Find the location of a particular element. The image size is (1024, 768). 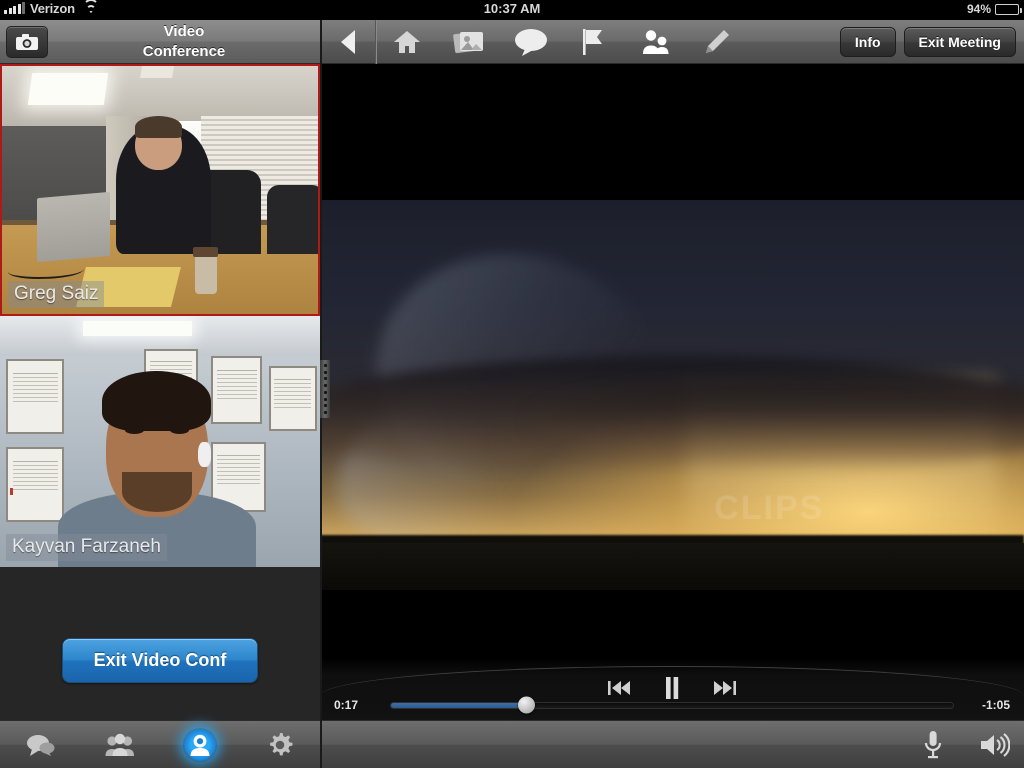

people-icon is located at coordinates (656, 41).